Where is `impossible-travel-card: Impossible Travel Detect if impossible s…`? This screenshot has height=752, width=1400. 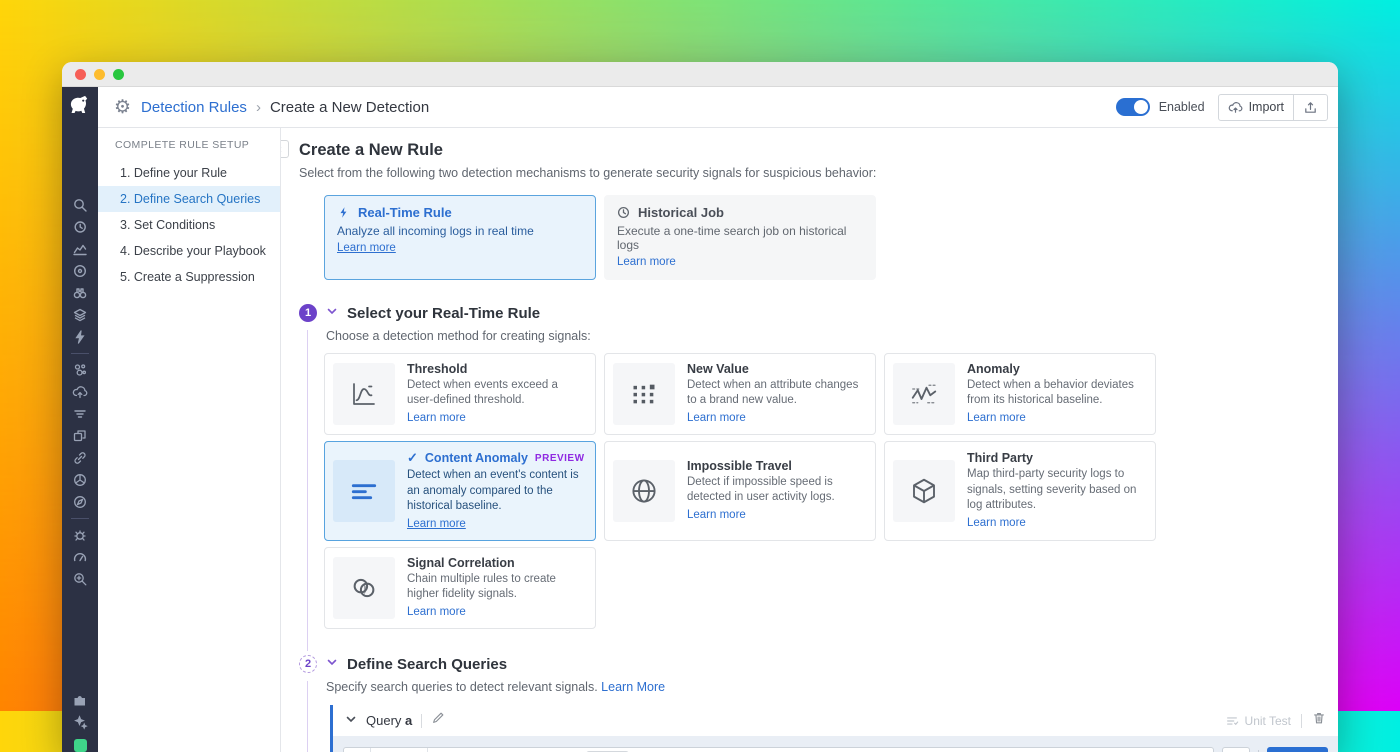 impossible-travel-card: Impossible Travel Detect if impossible s… is located at coordinates (740, 491).